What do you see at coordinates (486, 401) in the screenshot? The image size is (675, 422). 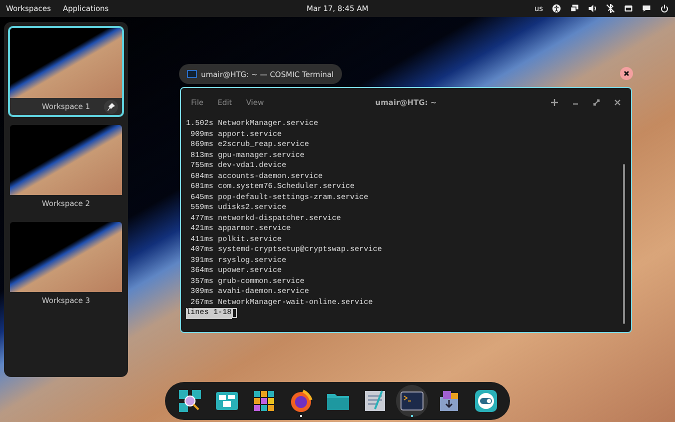 I see `toggle-settings-icon` at bounding box center [486, 401].